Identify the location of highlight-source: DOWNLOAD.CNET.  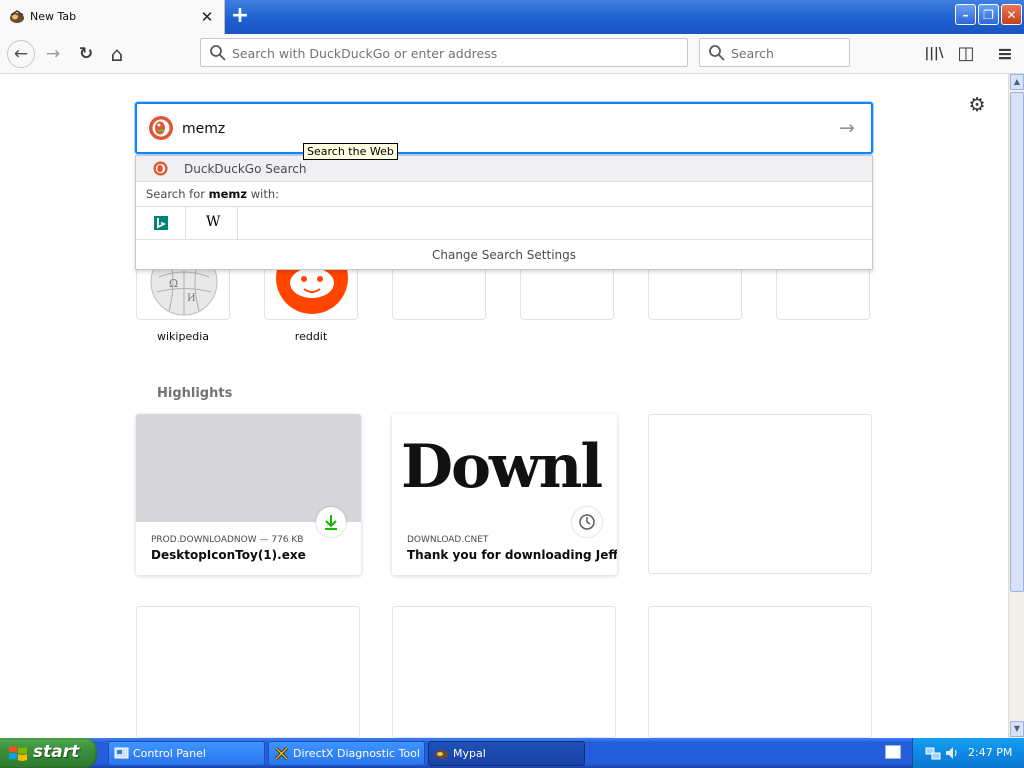
(448, 540).